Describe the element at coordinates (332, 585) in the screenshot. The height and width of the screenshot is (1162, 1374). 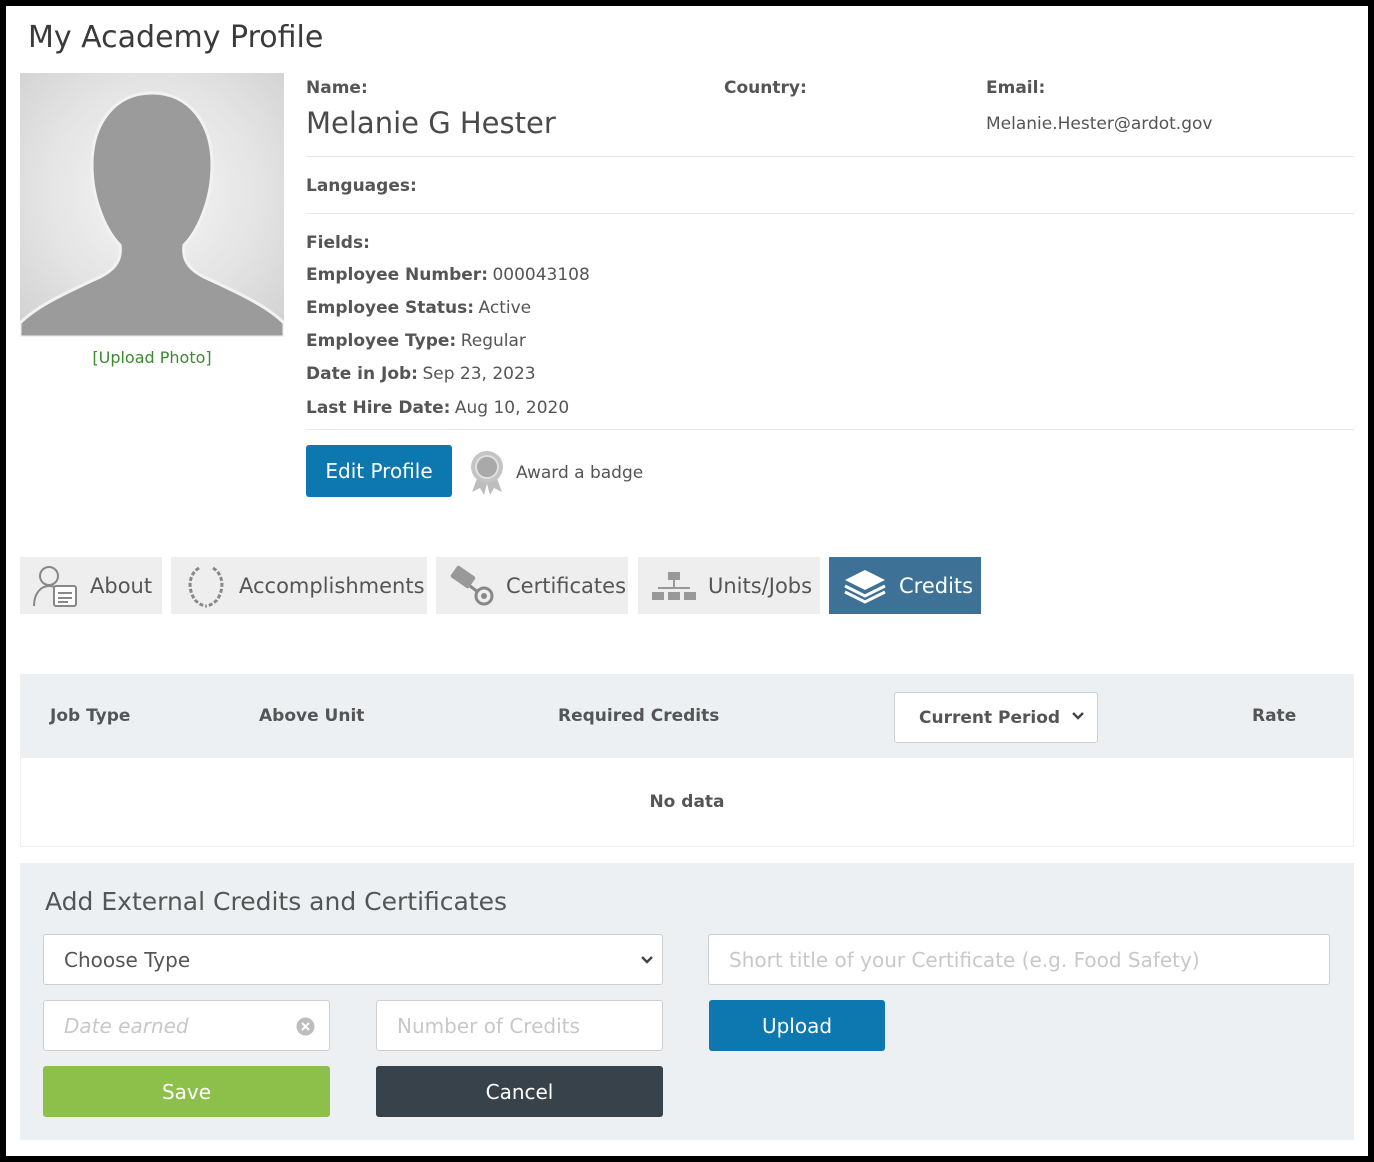
I see `tab-label: Accomplishments` at that location.